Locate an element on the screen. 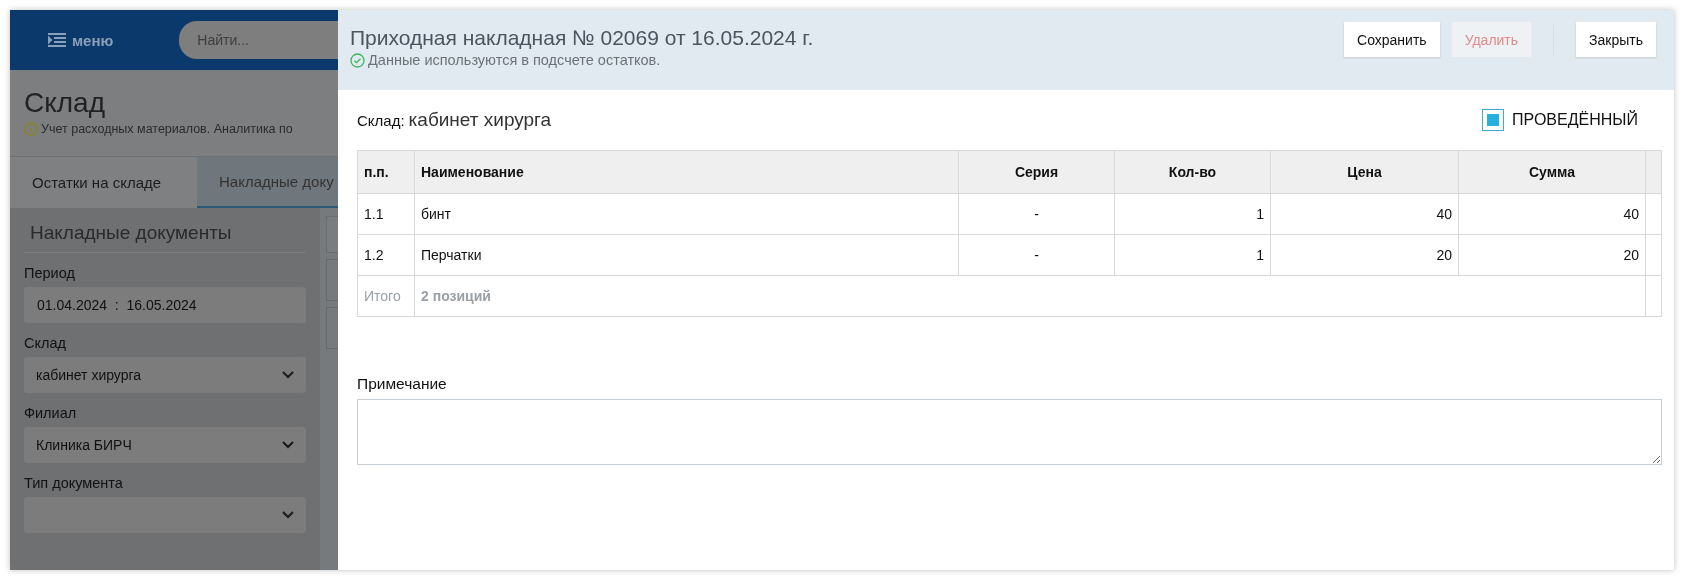 The width and height of the screenshot is (1684, 580). field-label: Склад is located at coordinates (45, 343).